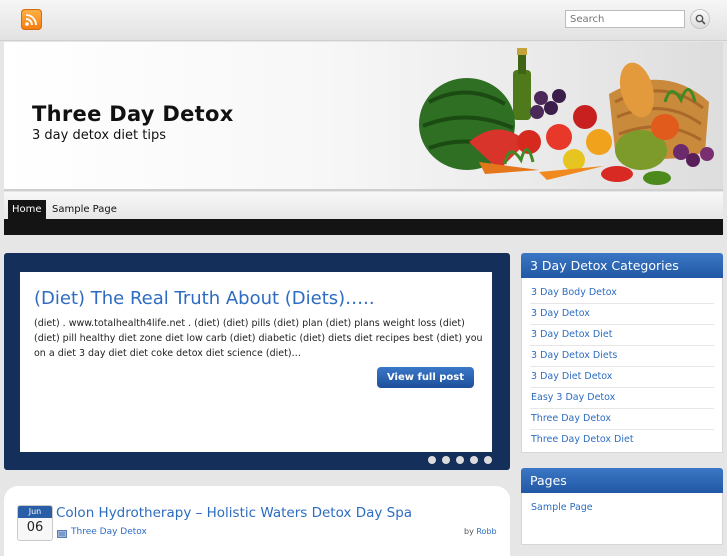 The width and height of the screenshot is (727, 556). Describe the element at coordinates (35, 512) in the screenshot. I see `date-month: Jun` at that location.